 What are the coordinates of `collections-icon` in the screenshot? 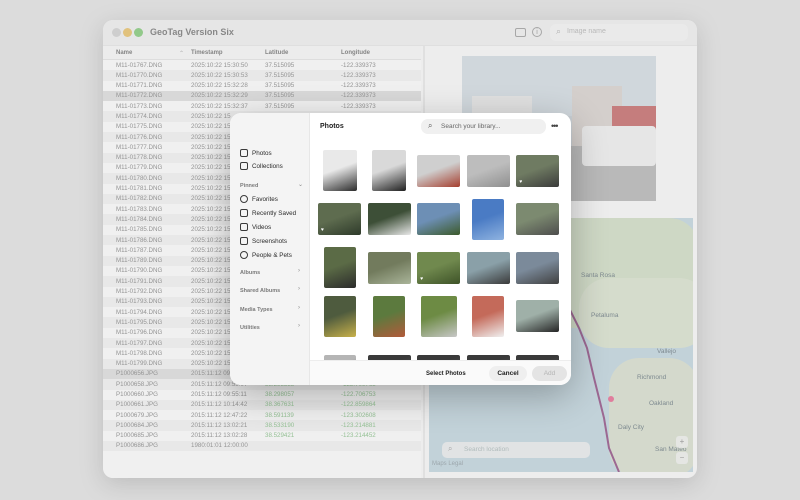 It's located at (244, 166).